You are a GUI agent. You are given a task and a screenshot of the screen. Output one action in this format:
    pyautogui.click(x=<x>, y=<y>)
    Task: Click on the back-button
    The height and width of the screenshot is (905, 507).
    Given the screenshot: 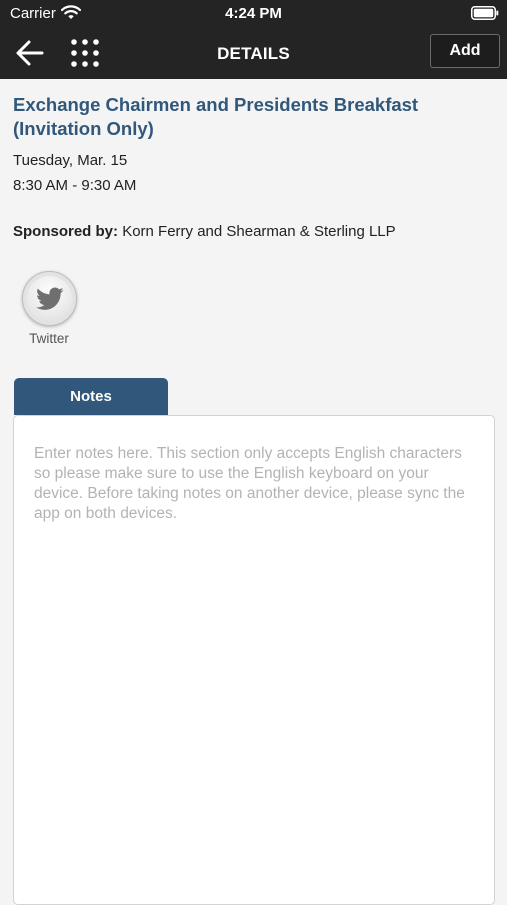 What is the action you would take?
    pyautogui.click(x=30, y=53)
    